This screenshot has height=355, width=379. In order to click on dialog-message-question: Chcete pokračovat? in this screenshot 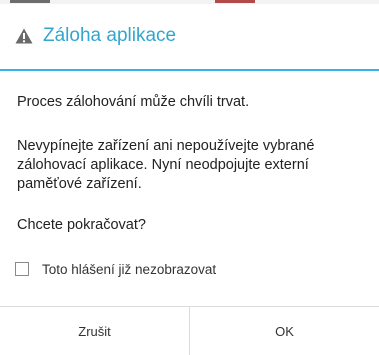, I will do `click(81, 225)`.